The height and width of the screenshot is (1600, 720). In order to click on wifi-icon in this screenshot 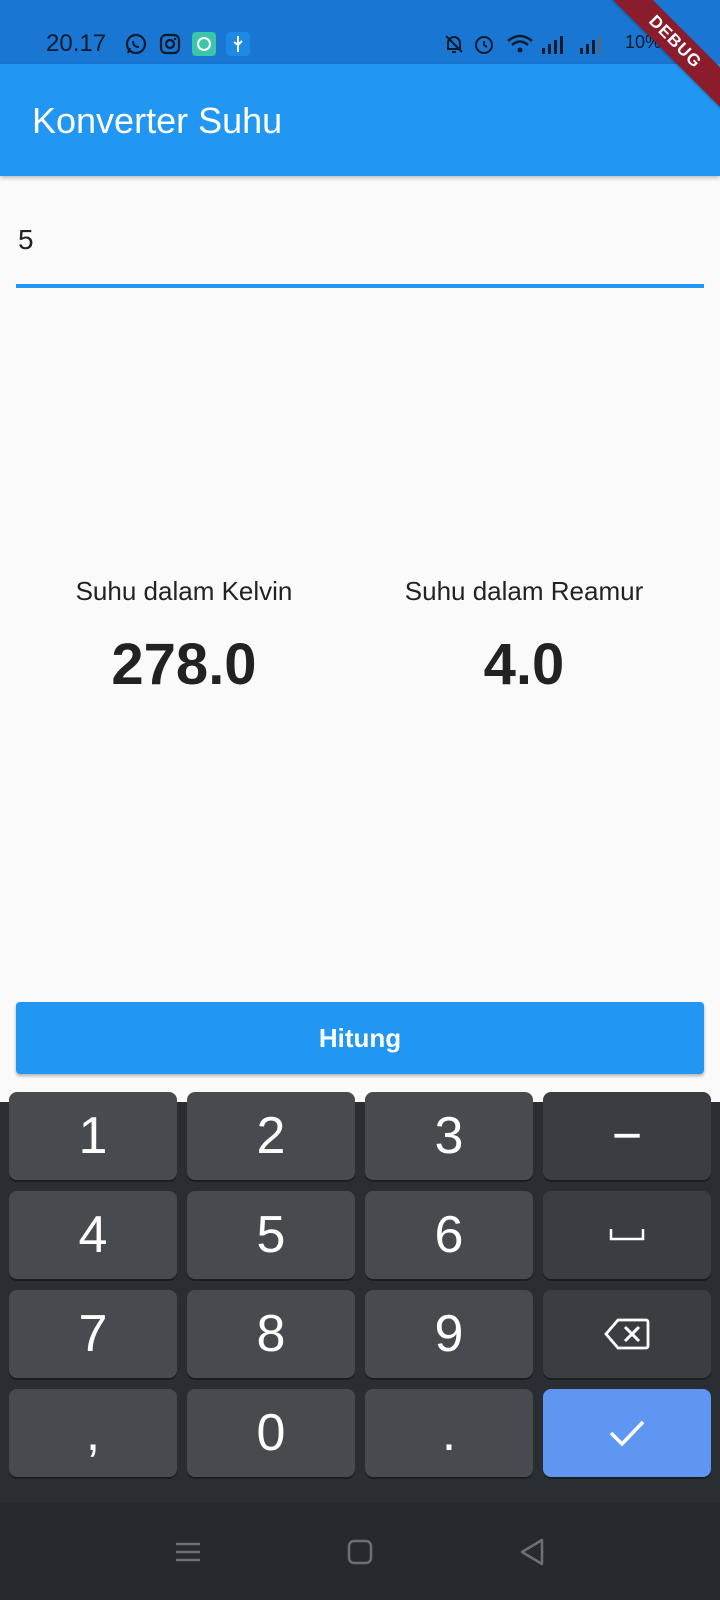, I will do `click(520, 43)`.